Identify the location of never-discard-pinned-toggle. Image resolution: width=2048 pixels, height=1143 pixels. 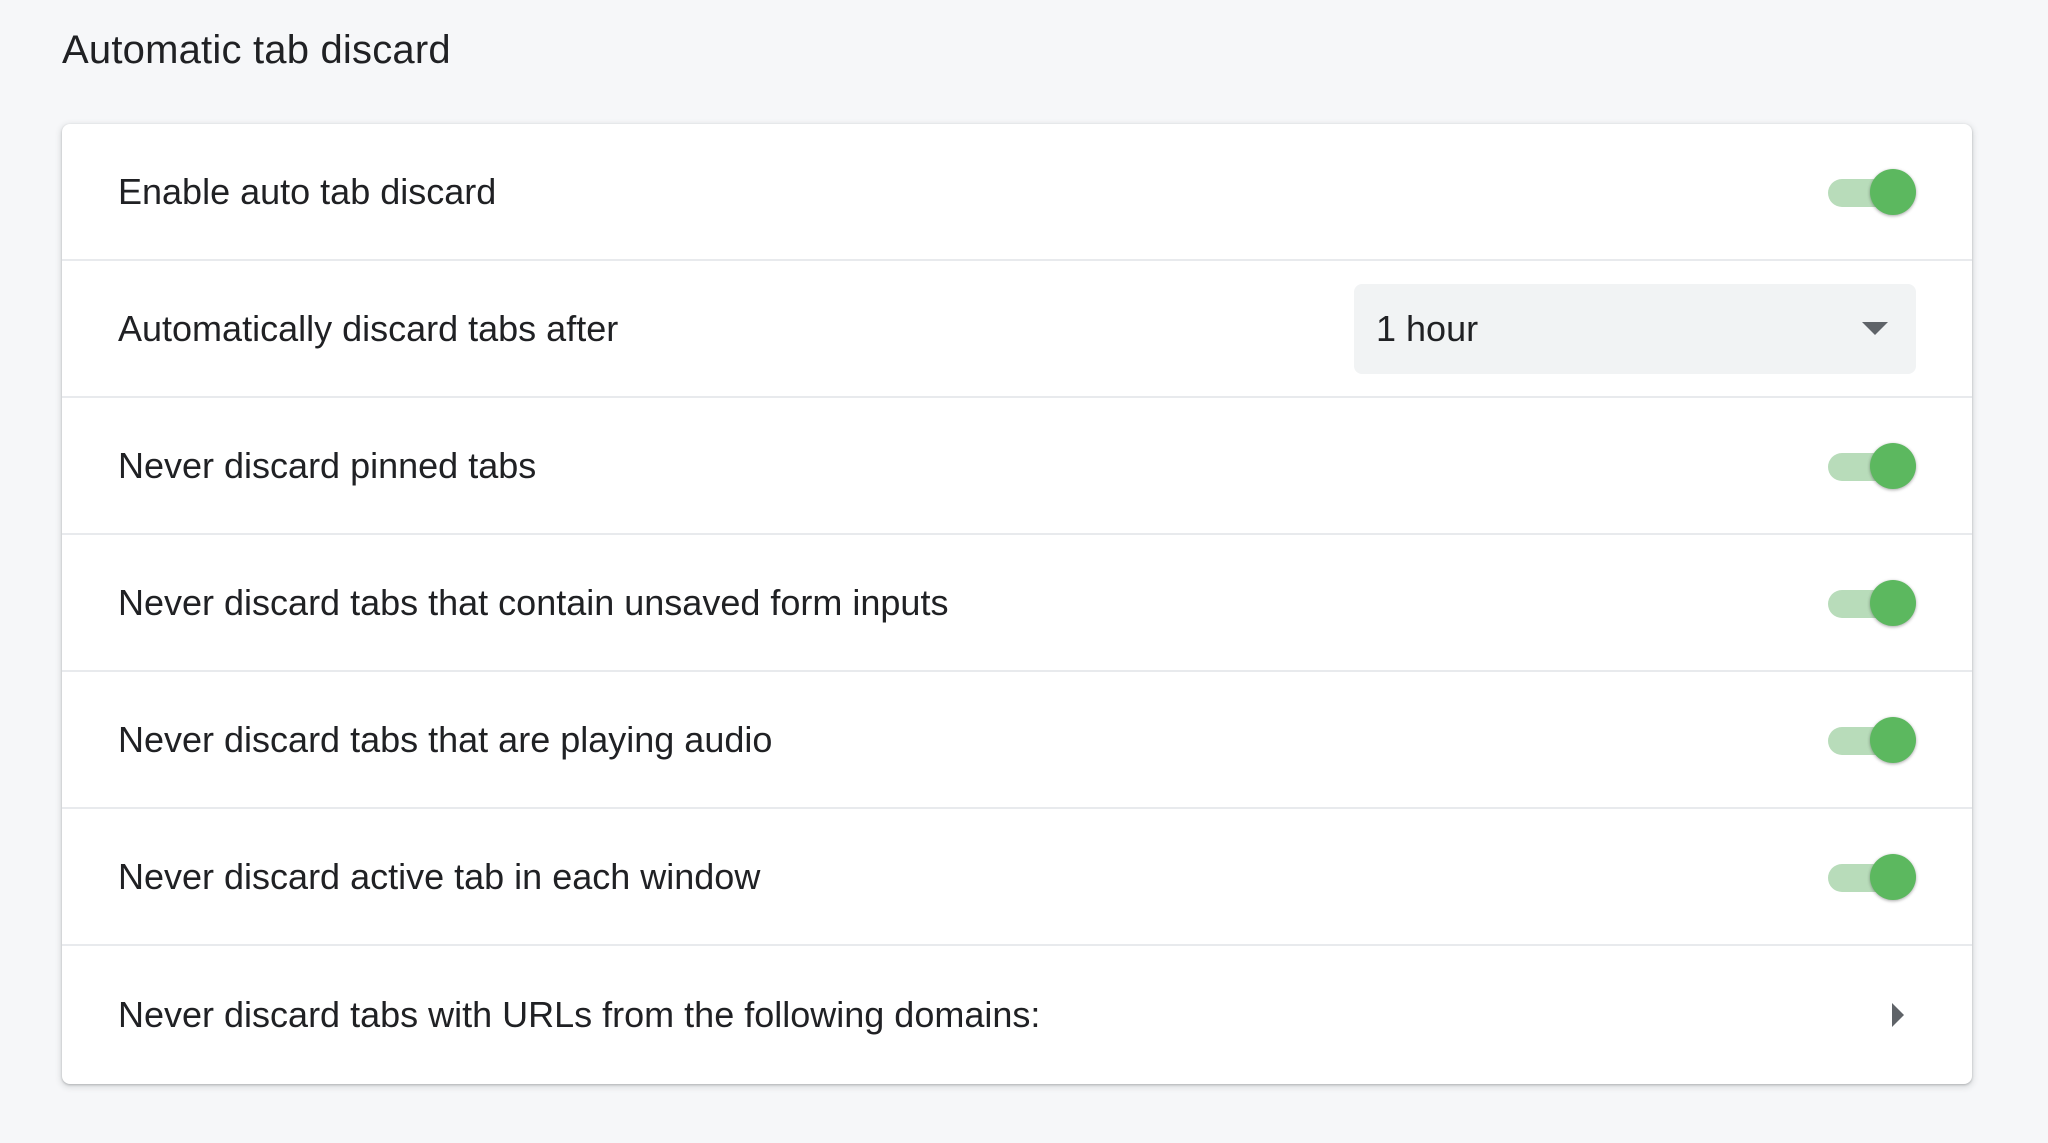
(1871, 466).